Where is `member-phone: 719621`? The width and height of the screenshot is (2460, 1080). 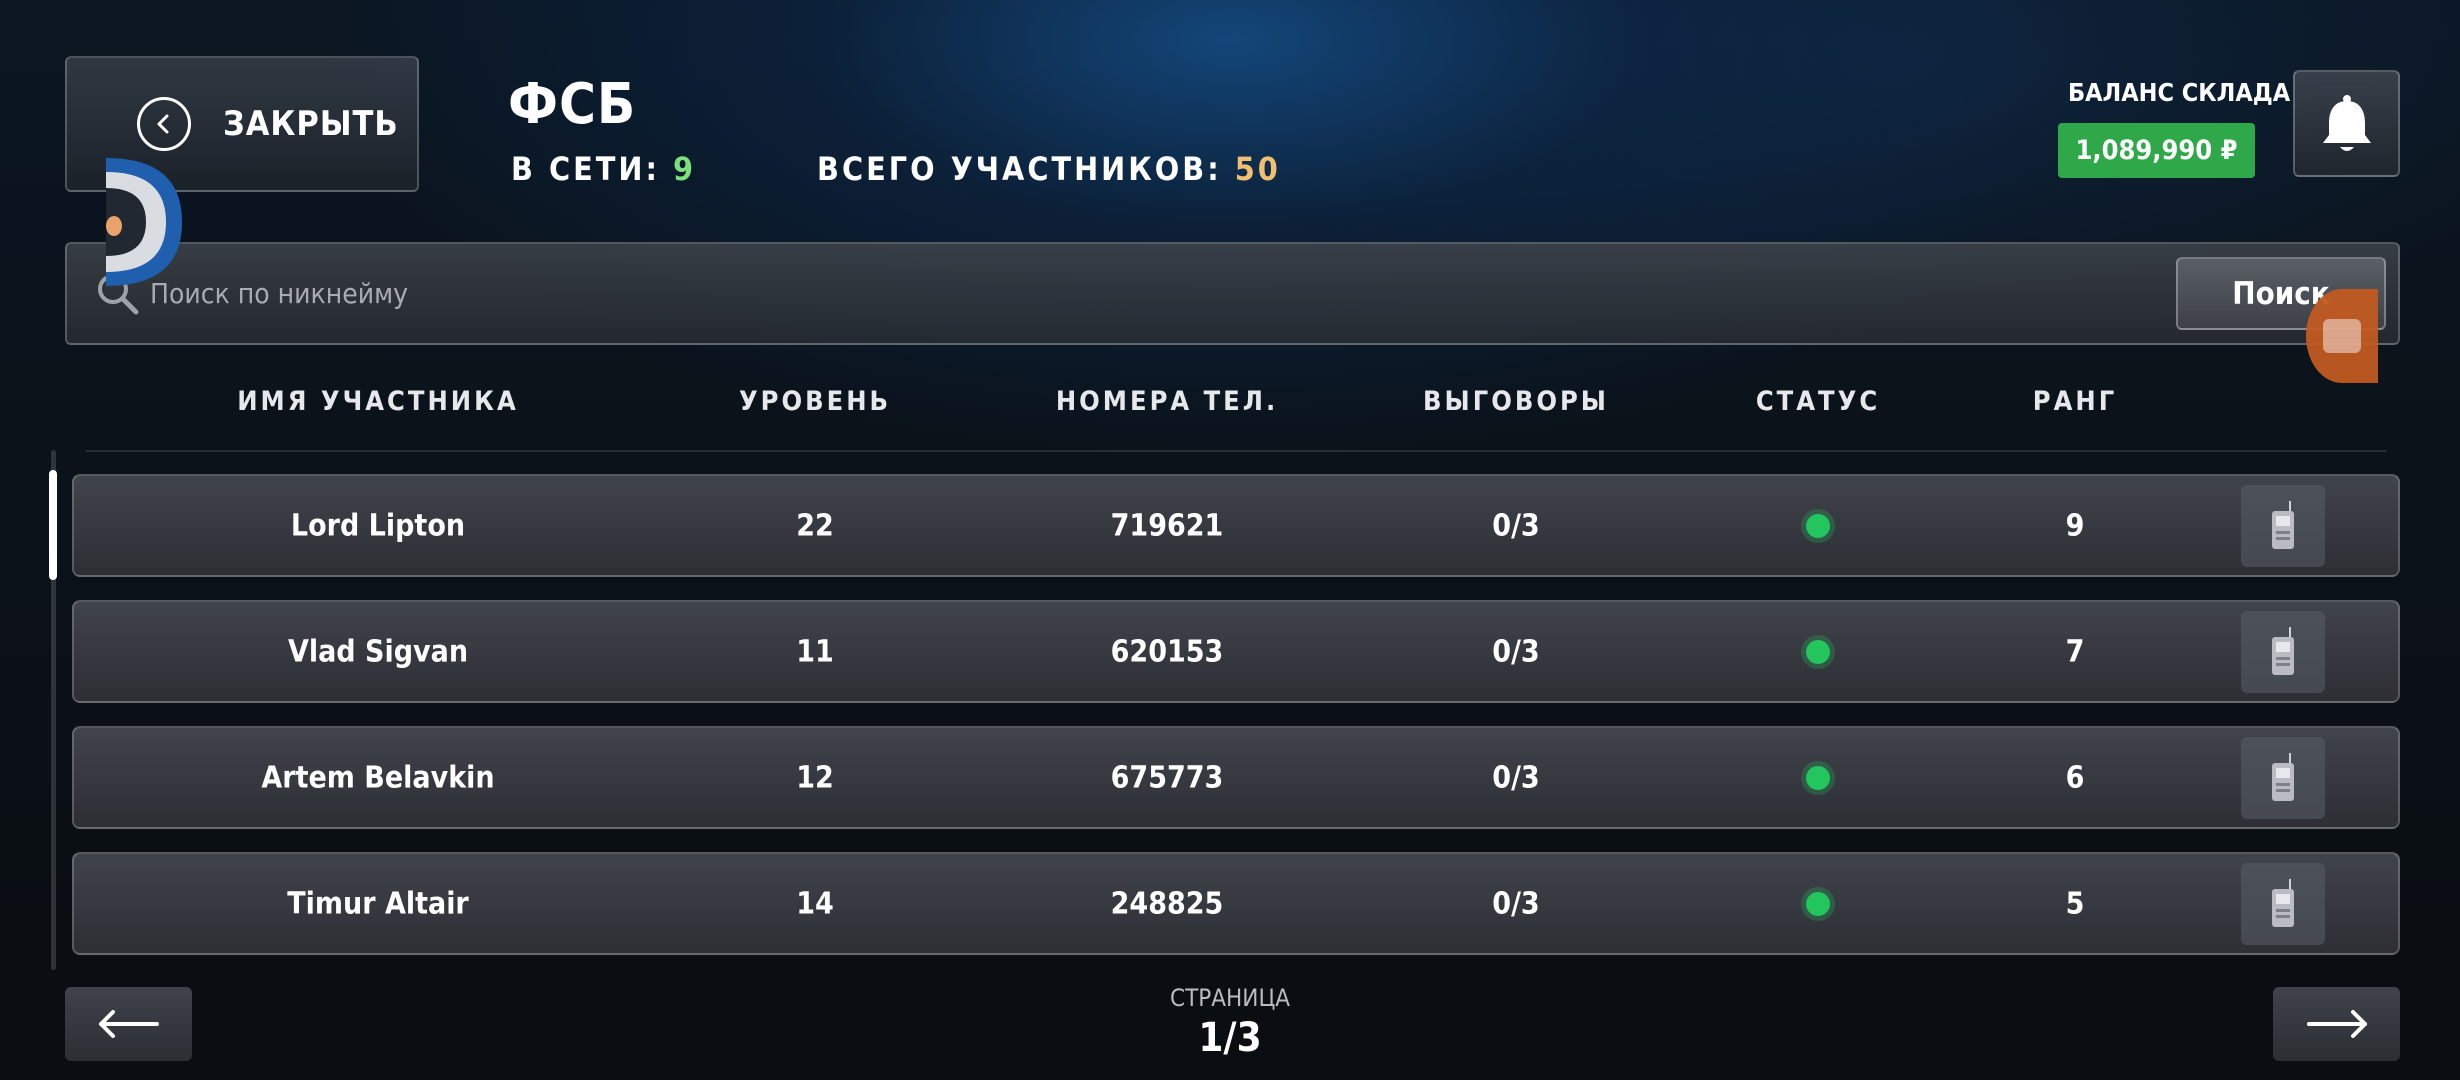
member-phone: 719621 is located at coordinates (1167, 526).